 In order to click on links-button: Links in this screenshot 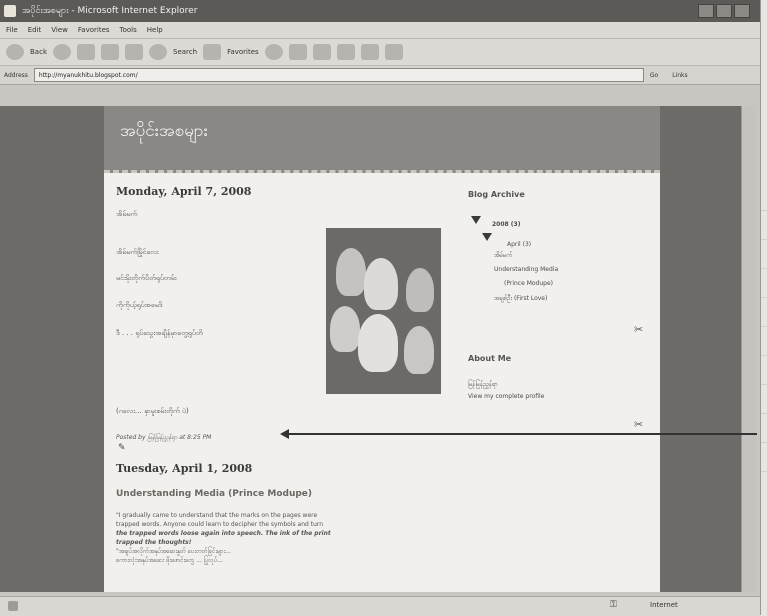, I will do `click(679, 75)`.